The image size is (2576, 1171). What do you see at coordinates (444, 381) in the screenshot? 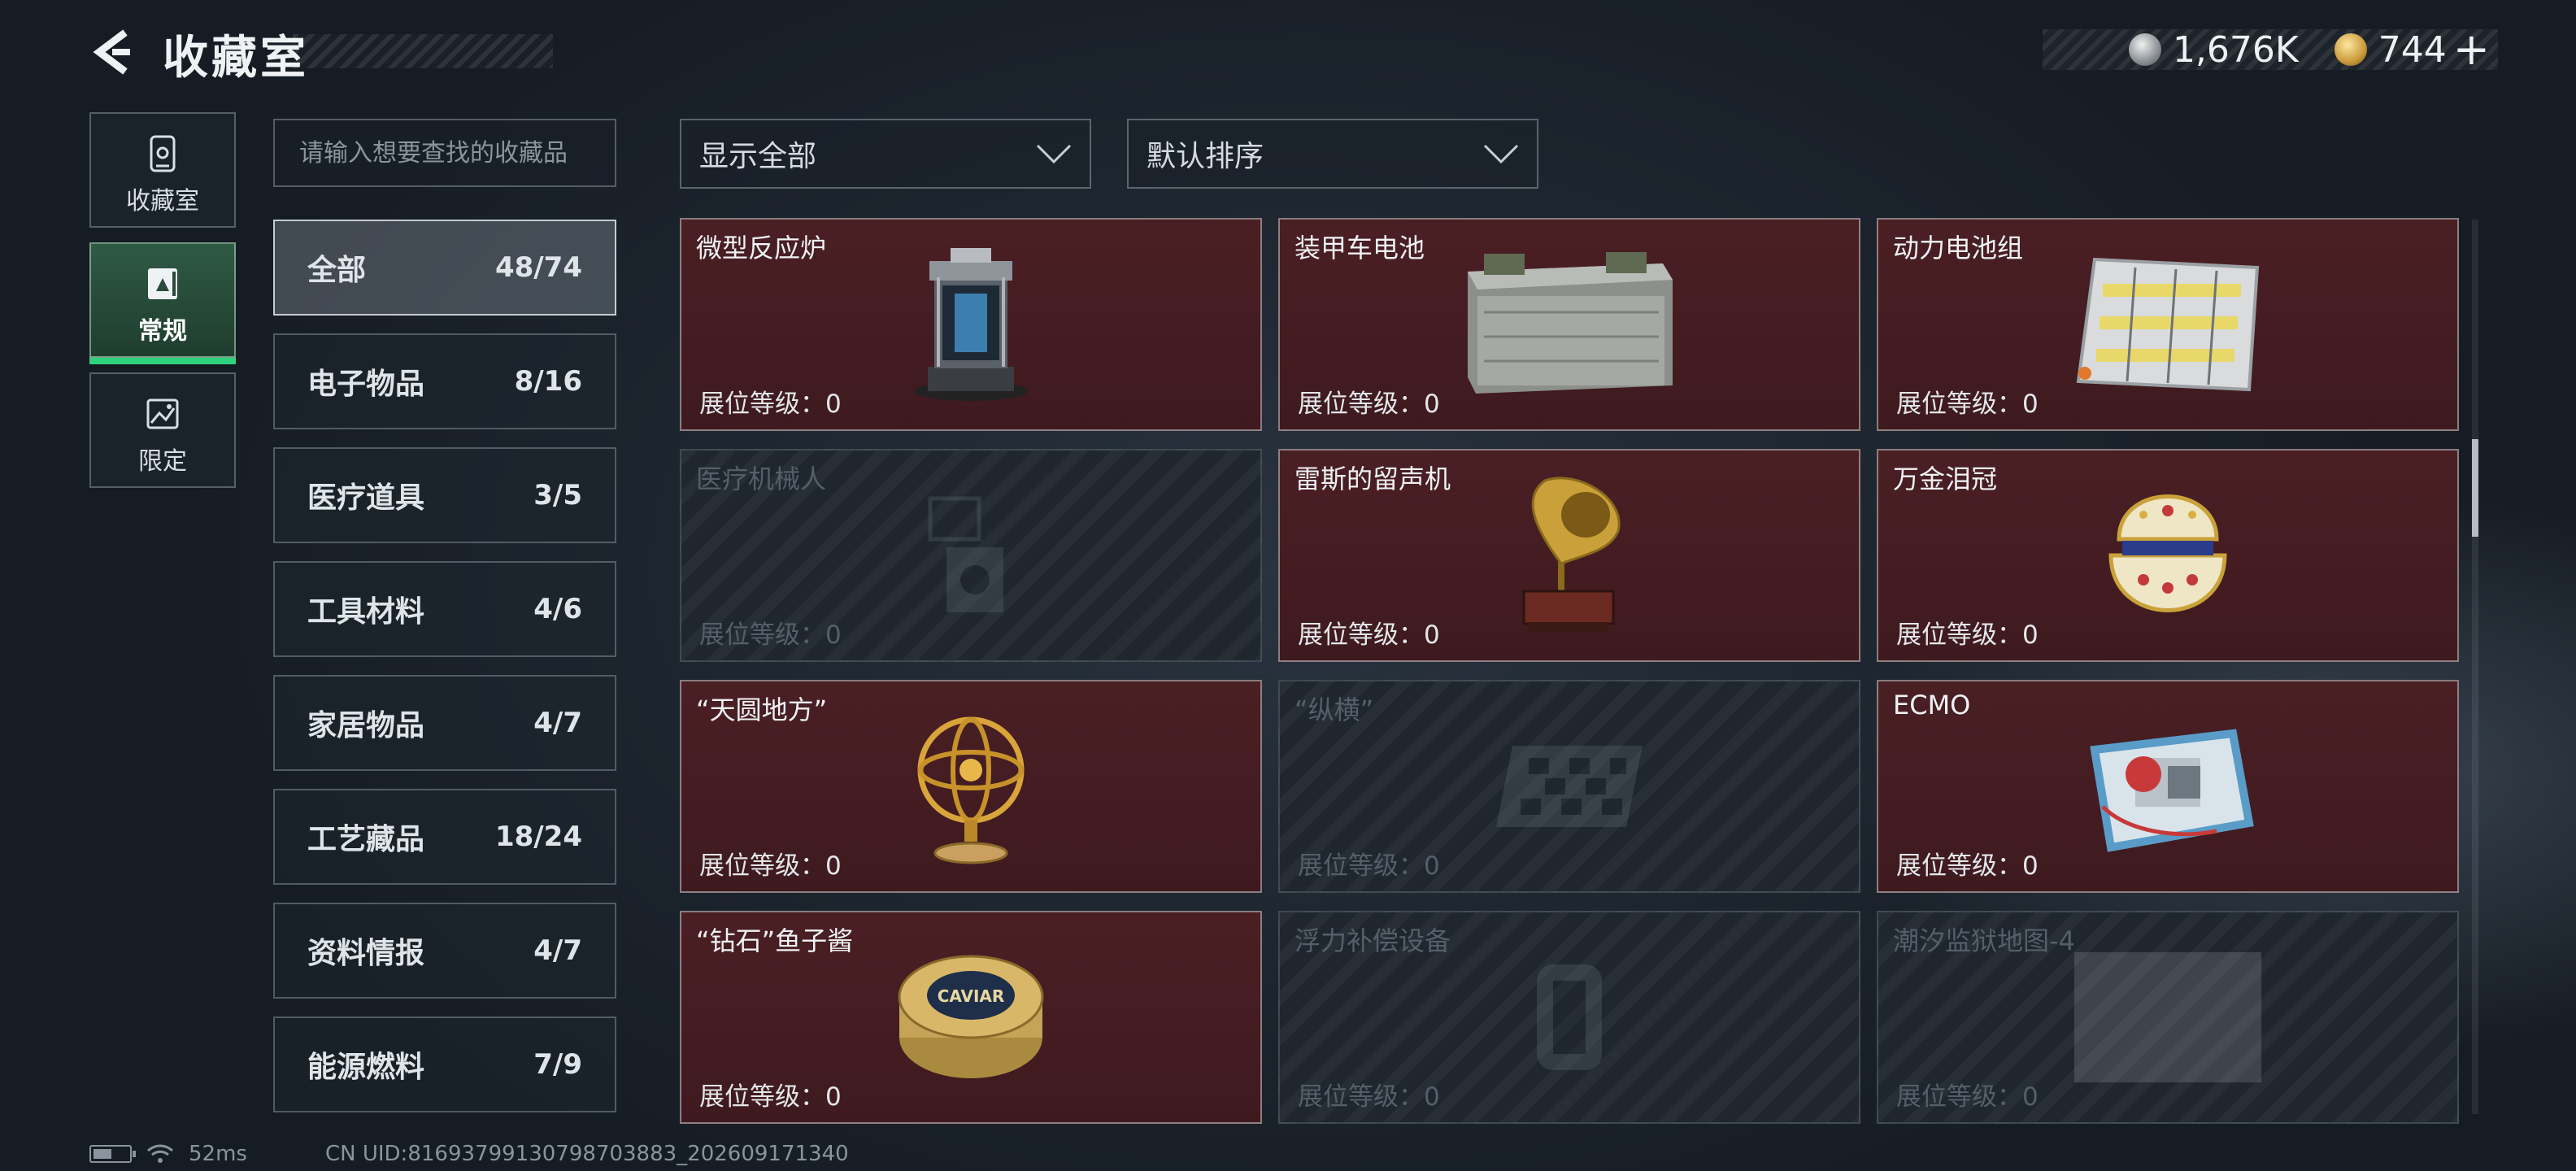
I see `category-electronics: 电子物品 8/16` at bounding box center [444, 381].